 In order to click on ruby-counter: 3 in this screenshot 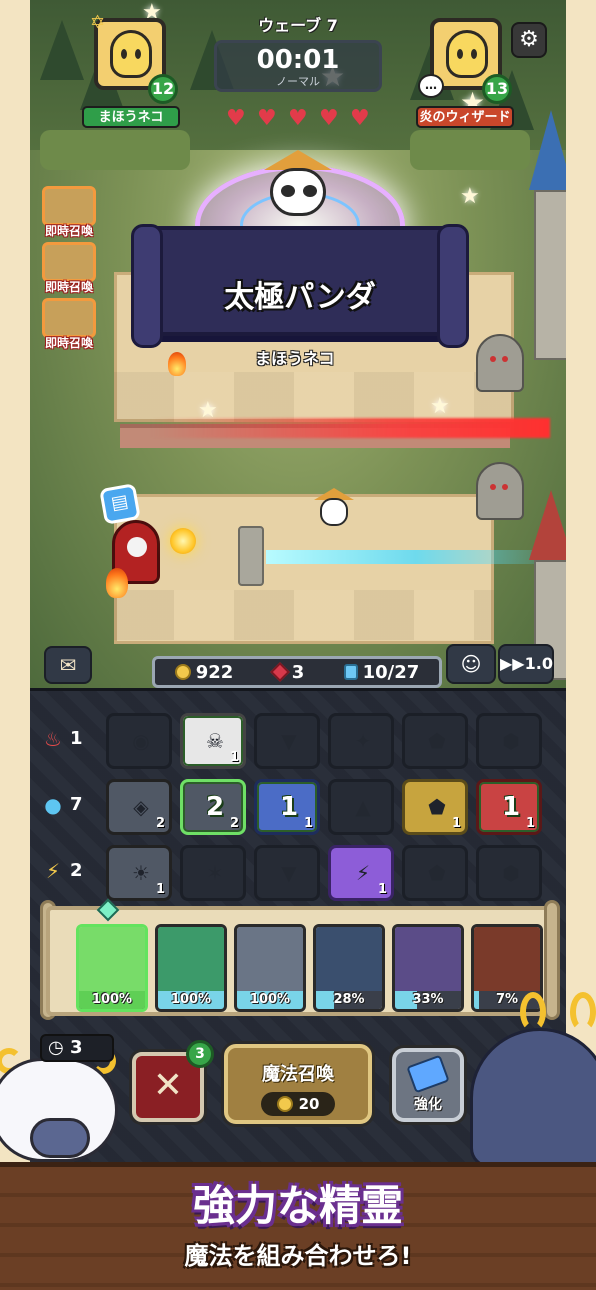, I will do `click(287, 672)`.